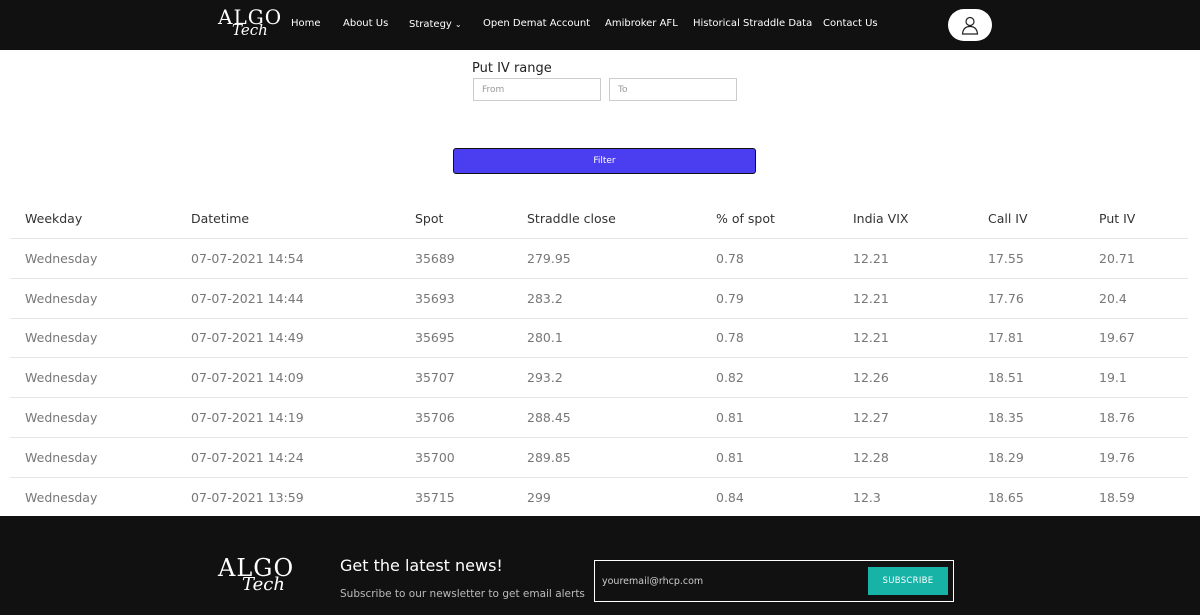 The height and width of the screenshot is (615, 1200). Describe the element at coordinates (1117, 457) in the screenshot. I see `cell-put-iv: 19.76` at that location.